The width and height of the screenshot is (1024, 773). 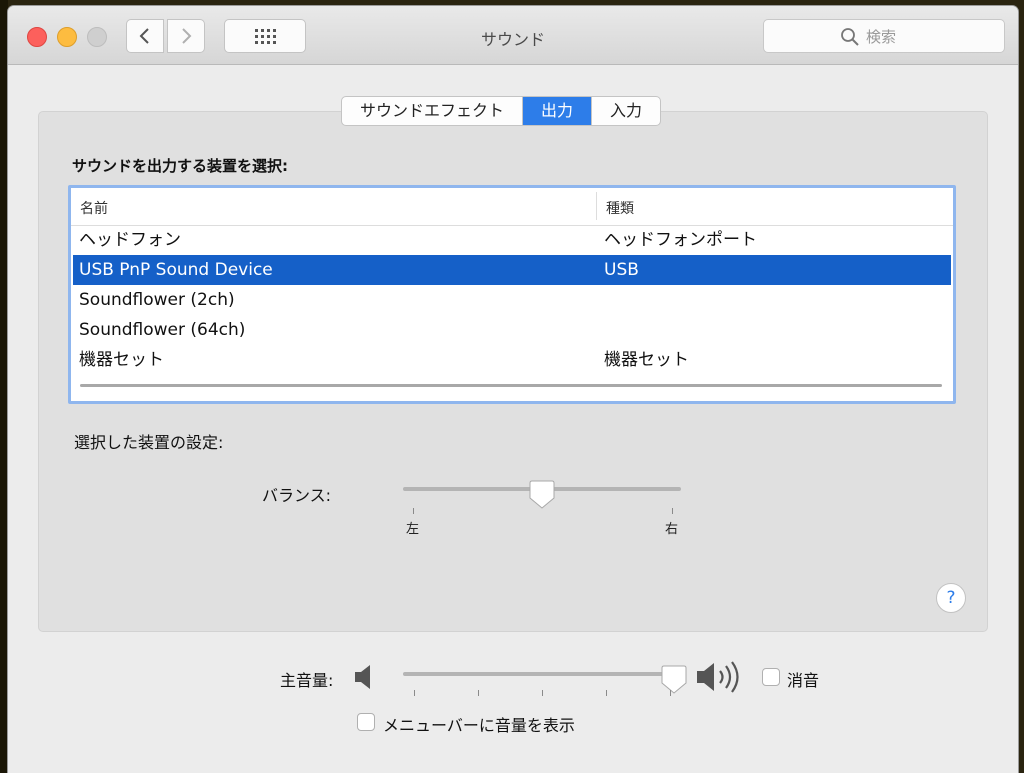 I want to click on tab-sound-effects: サウンドエフェクト, so click(x=433, y=111).